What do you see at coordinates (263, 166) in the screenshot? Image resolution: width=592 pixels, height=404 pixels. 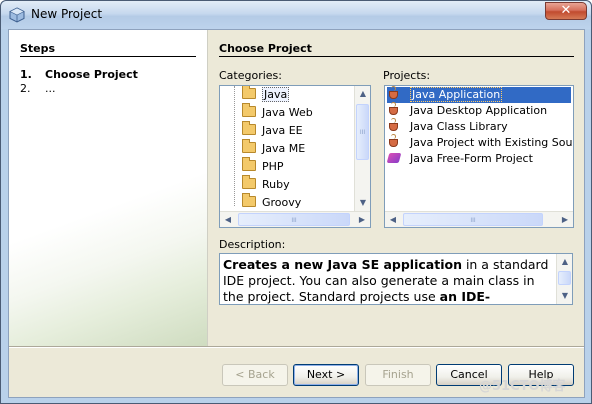 I see `category-item: PHP` at bounding box center [263, 166].